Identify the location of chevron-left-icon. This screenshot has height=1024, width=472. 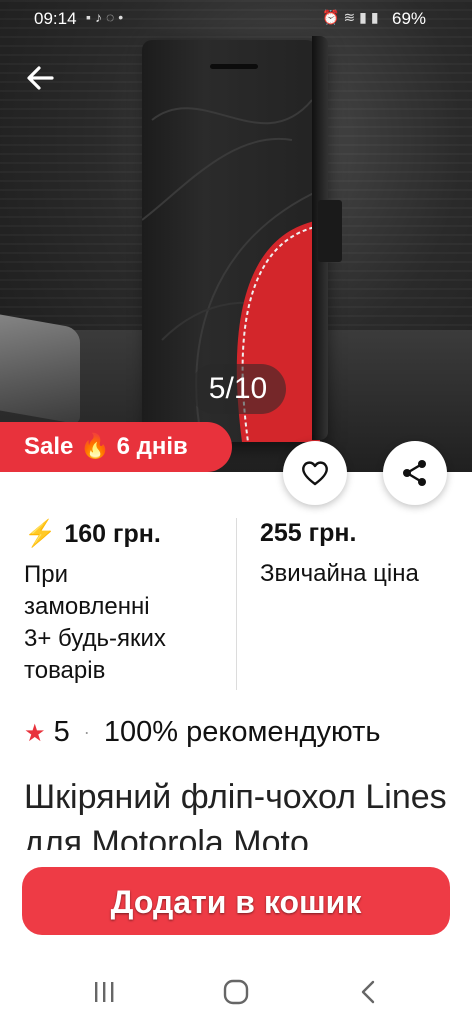
(368, 992).